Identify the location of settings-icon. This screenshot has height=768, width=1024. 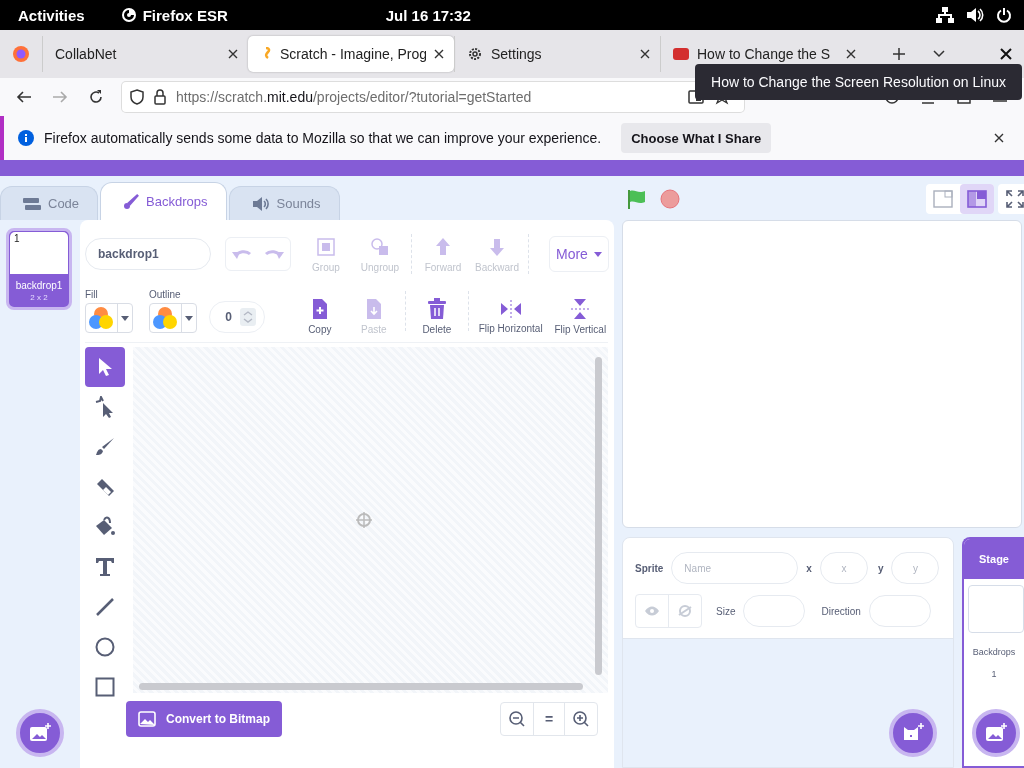
(475, 54).